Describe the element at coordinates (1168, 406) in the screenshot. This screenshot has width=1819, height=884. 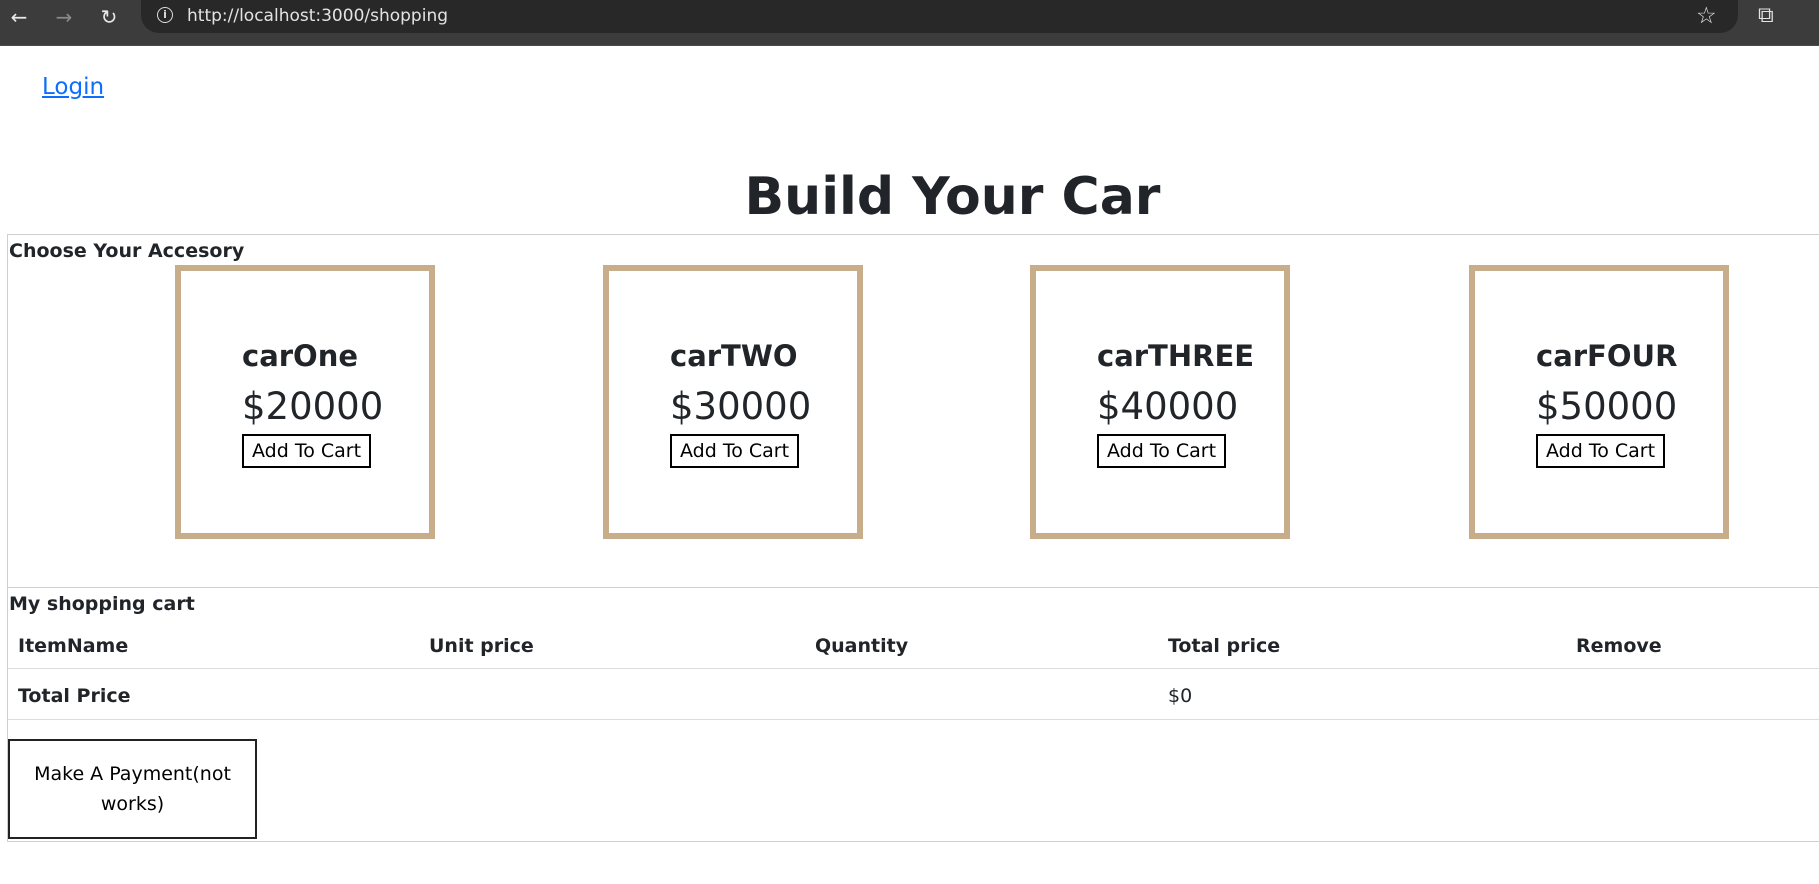
I see `product-price: $40000` at that location.